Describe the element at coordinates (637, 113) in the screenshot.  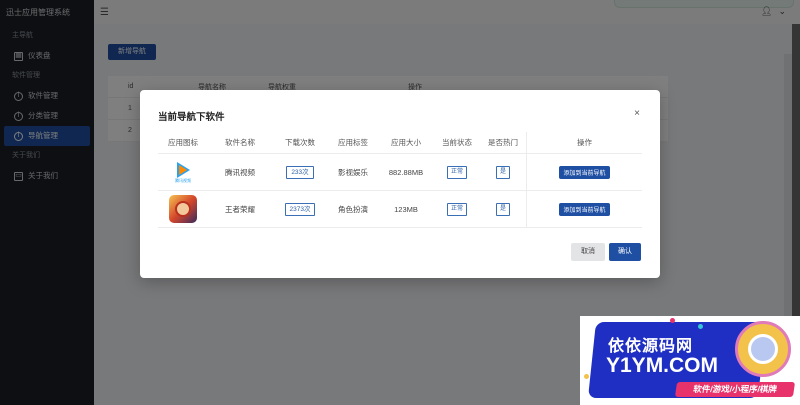
I see `close-icon: ×` at that location.